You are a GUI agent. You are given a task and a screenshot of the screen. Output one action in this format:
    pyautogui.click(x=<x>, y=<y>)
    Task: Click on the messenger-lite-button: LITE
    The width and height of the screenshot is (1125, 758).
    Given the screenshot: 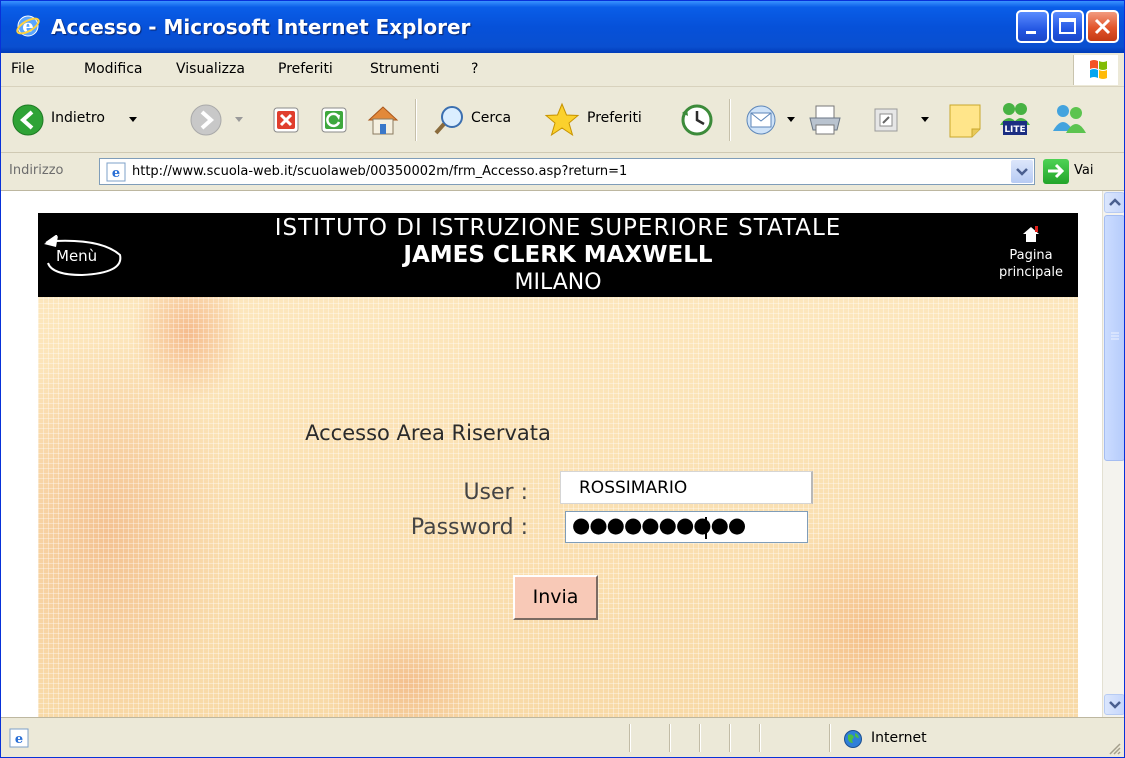 What is the action you would take?
    pyautogui.click(x=1015, y=120)
    